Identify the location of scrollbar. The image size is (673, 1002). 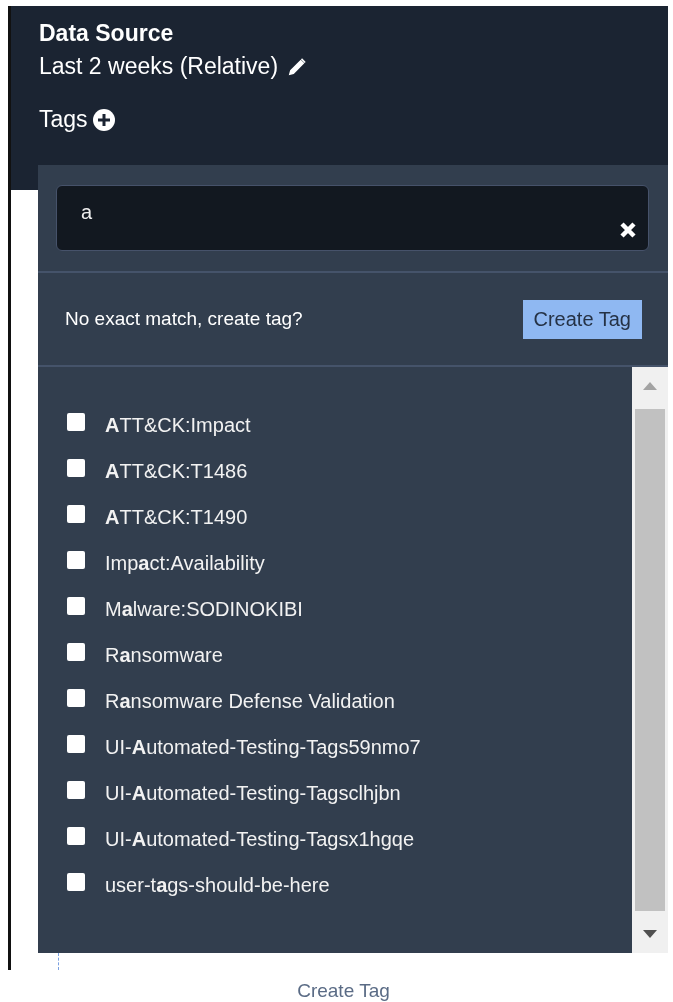
(650, 660).